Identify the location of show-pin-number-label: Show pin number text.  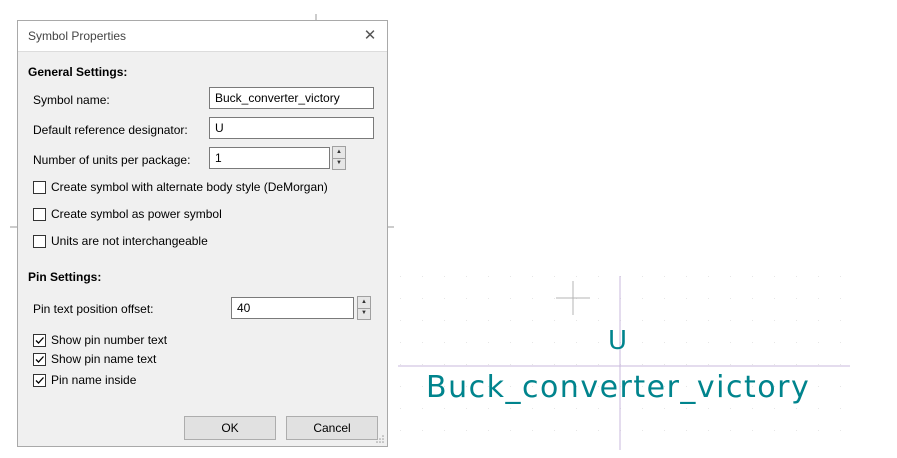
(109, 340).